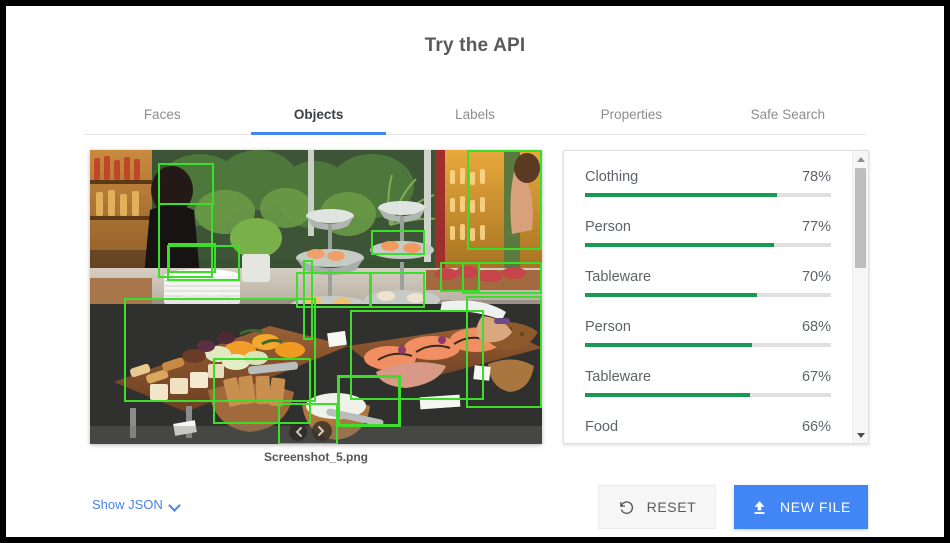  I want to click on tab-faces: Faces, so click(162, 114).